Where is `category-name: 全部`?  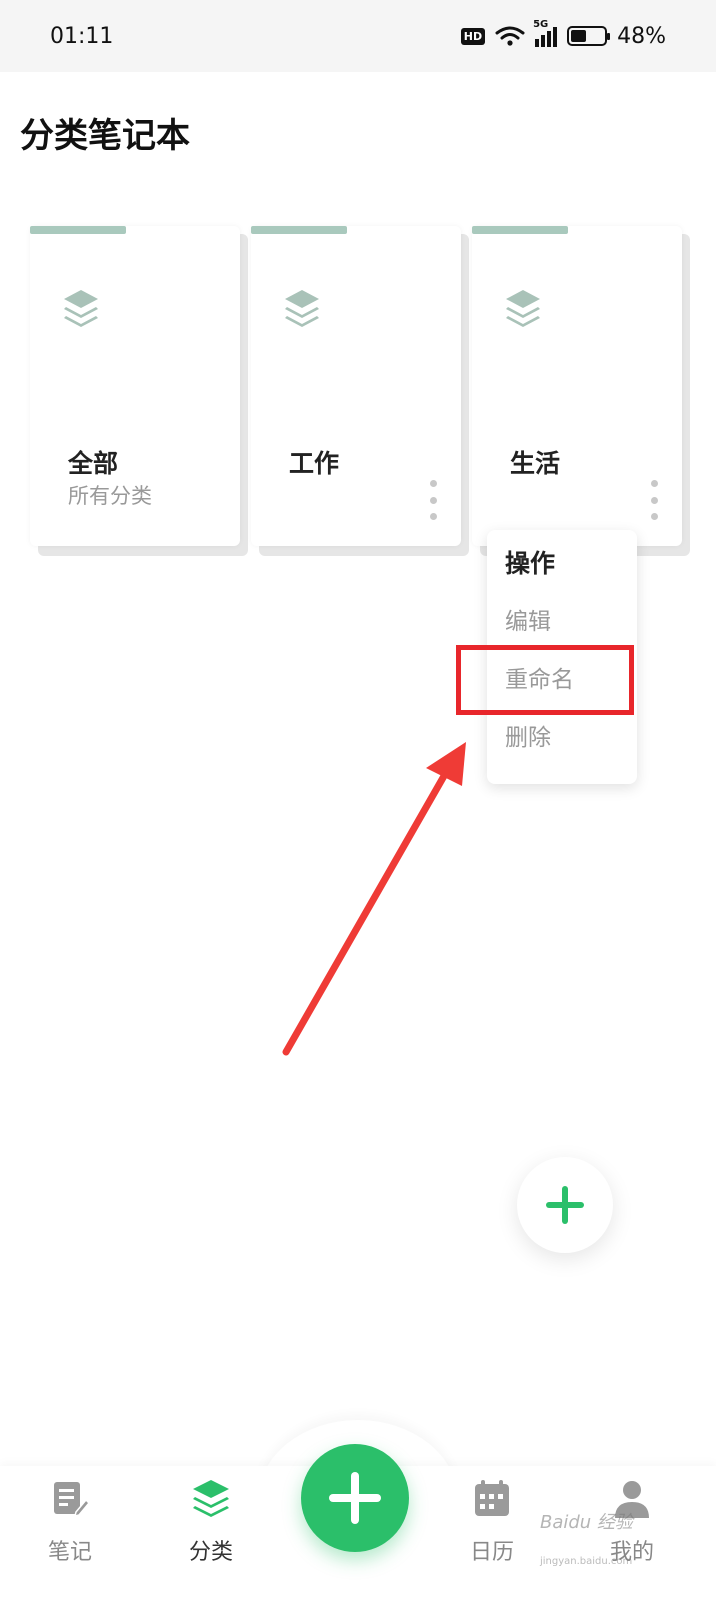
category-name: 全部 is located at coordinates (93, 463).